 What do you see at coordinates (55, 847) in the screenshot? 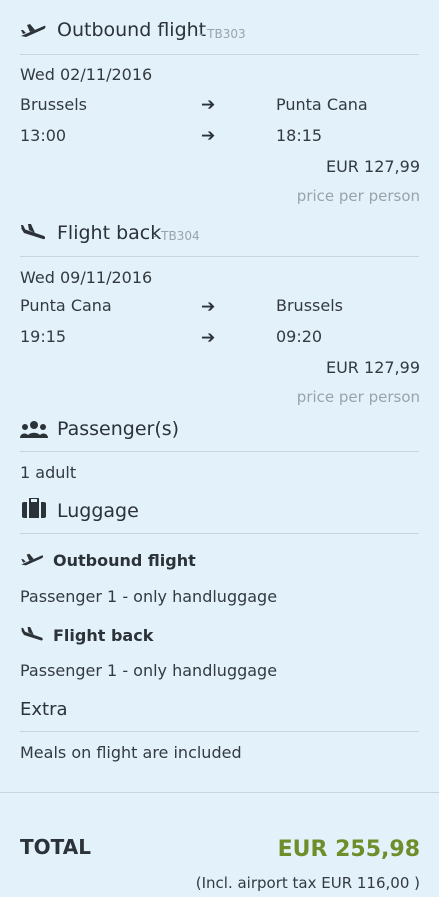
I see `total-label: TOTAL` at bounding box center [55, 847].